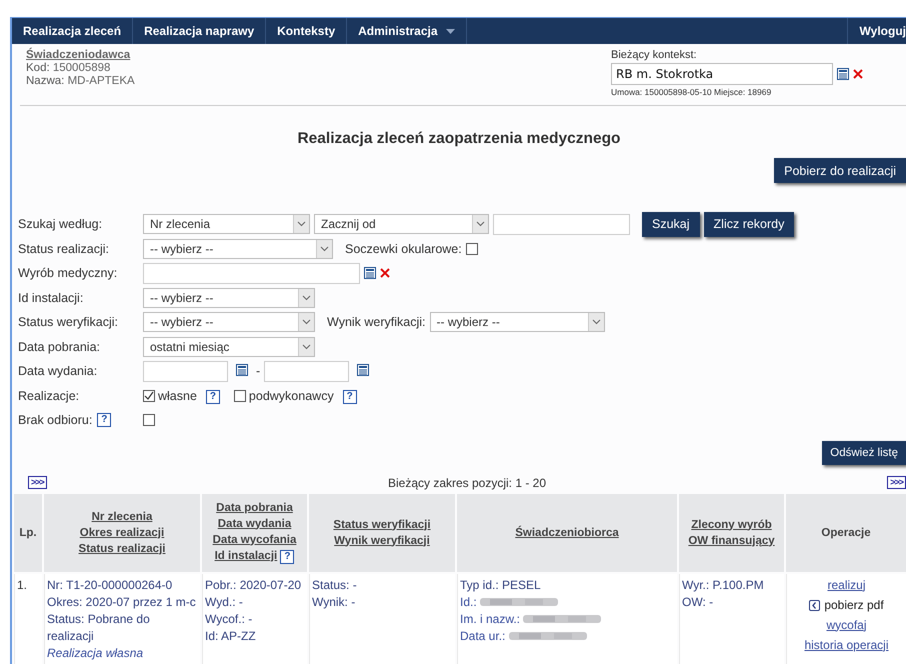 This screenshot has height=664, width=906. Describe the element at coordinates (68, 273) in the screenshot. I see `field-label: Wyrób medyczny:` at that location.